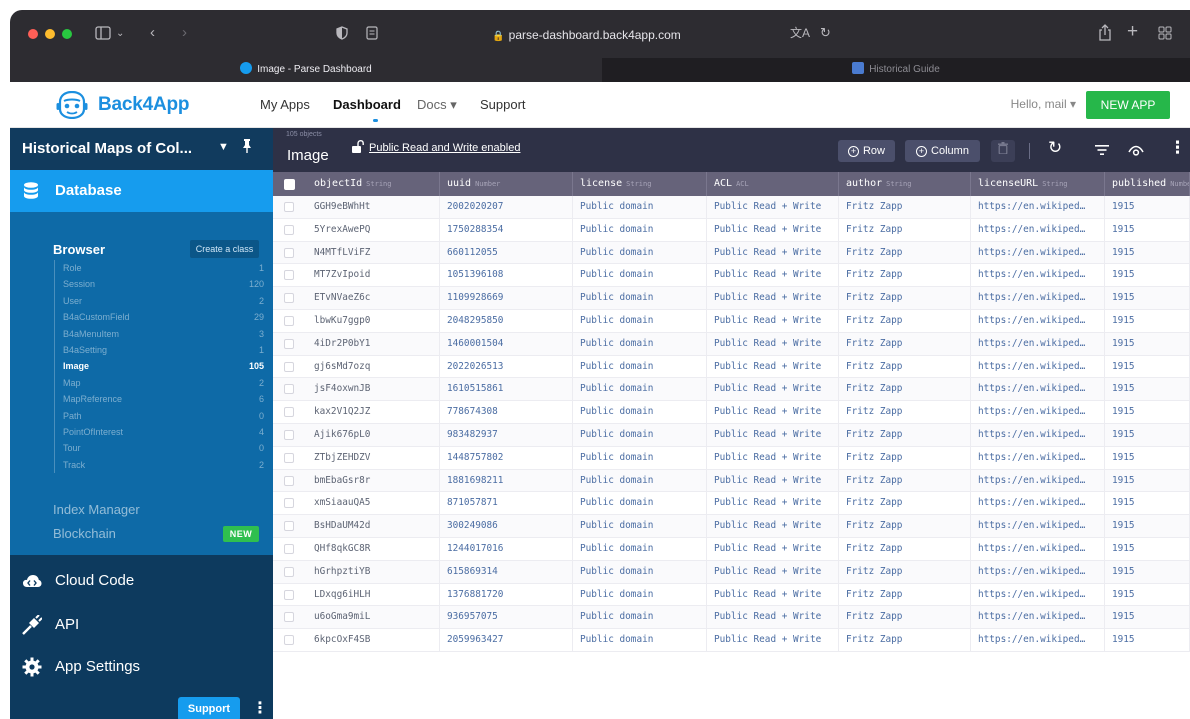 This screenshot has width=1190, height=719. I want to click on address-bar: 🔒 parse-dashboard.back4app.com, so click(586, 35).